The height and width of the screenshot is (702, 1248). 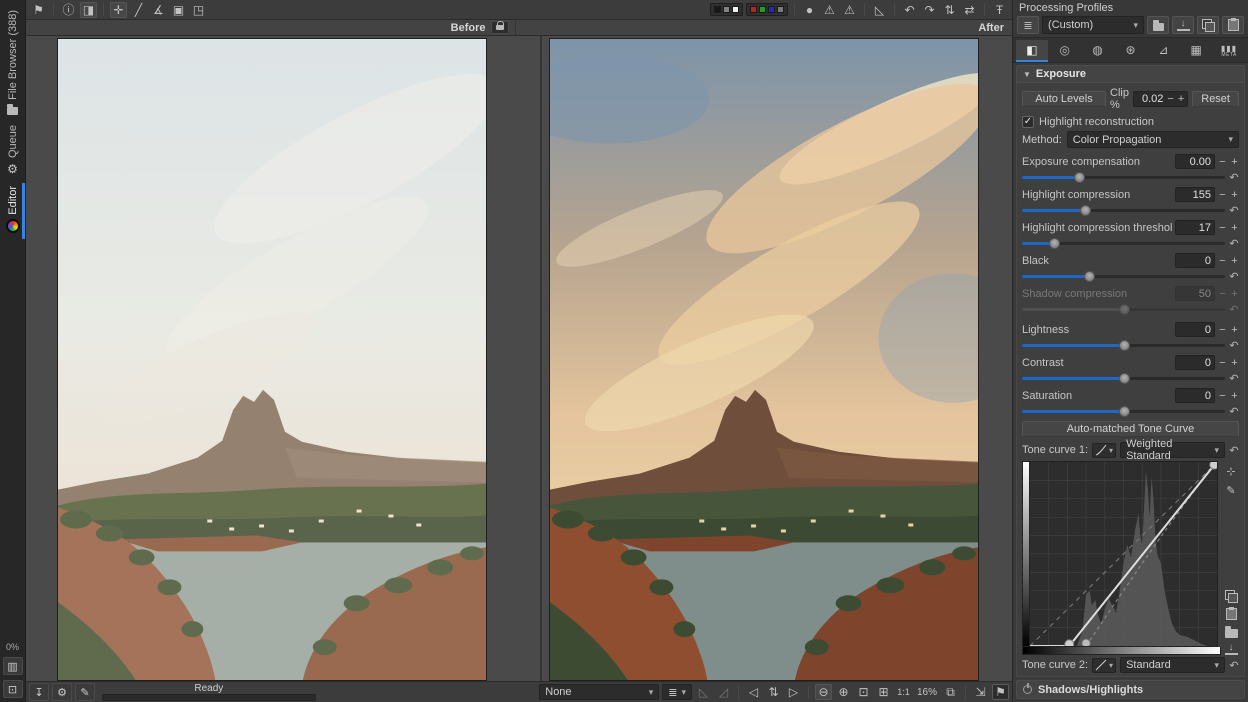 What do you see at coordinates (1161, 99) in the screenshot?
I see `clip-spinner: 0.02 − +` at bounding box center [1161, 99].